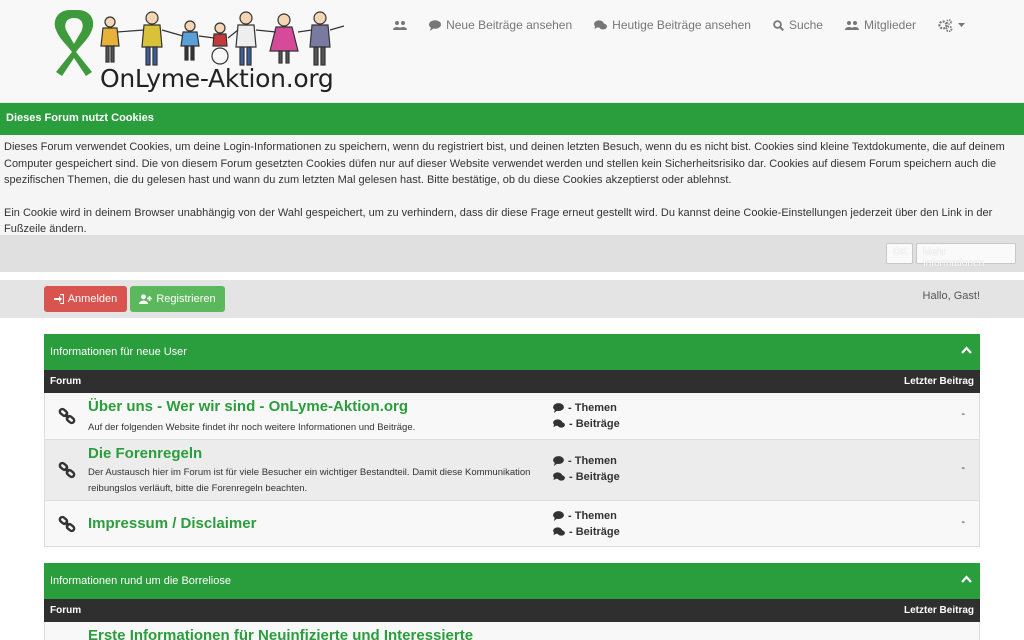 The width and height of the screenshot is (1024, 640). Describe the element at coordinates (512, 352) in the screenshot. I see `category-header: Informationen für neue User` at that location.